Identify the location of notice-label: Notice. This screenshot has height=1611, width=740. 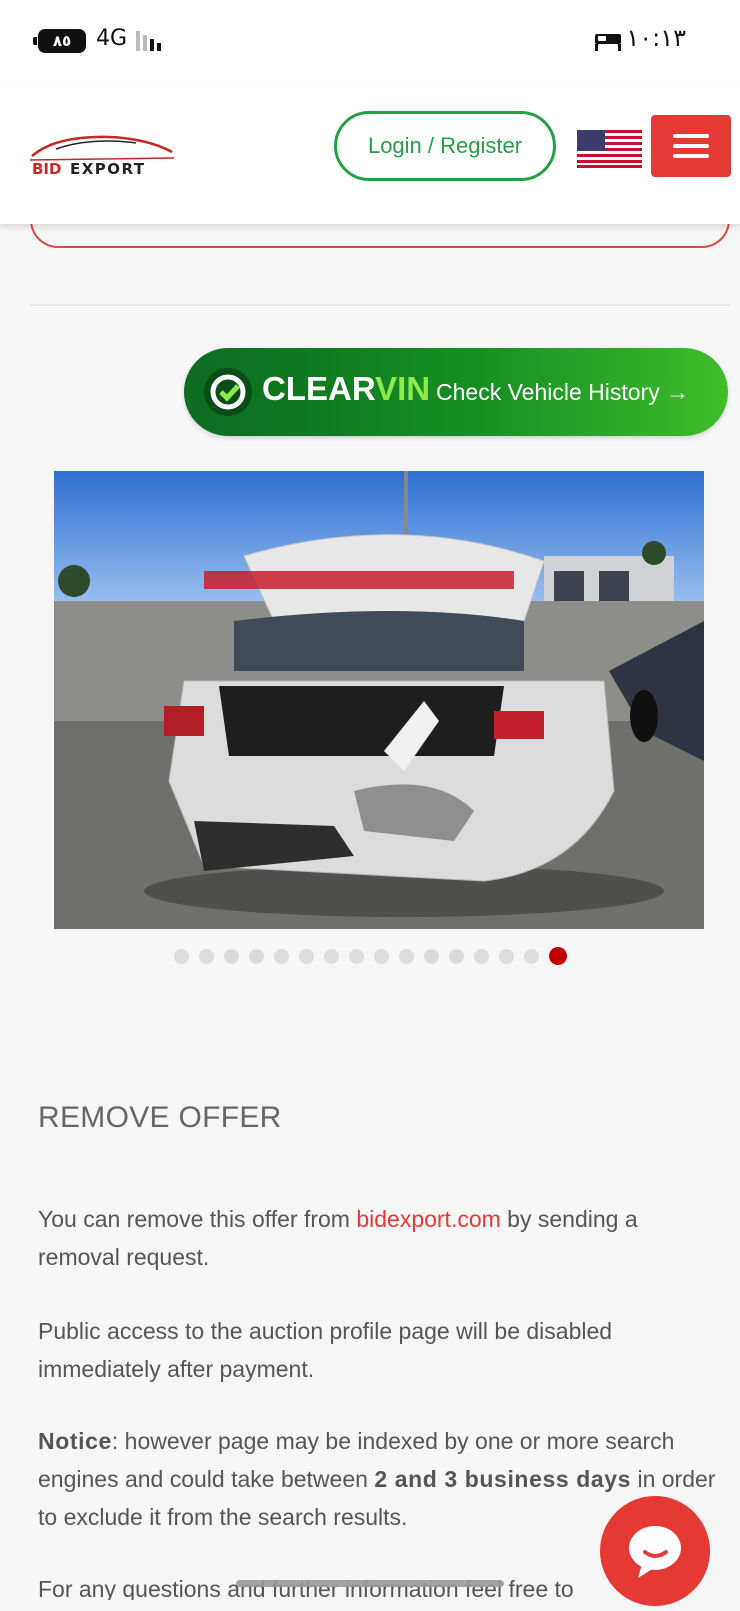
(75, 1441).